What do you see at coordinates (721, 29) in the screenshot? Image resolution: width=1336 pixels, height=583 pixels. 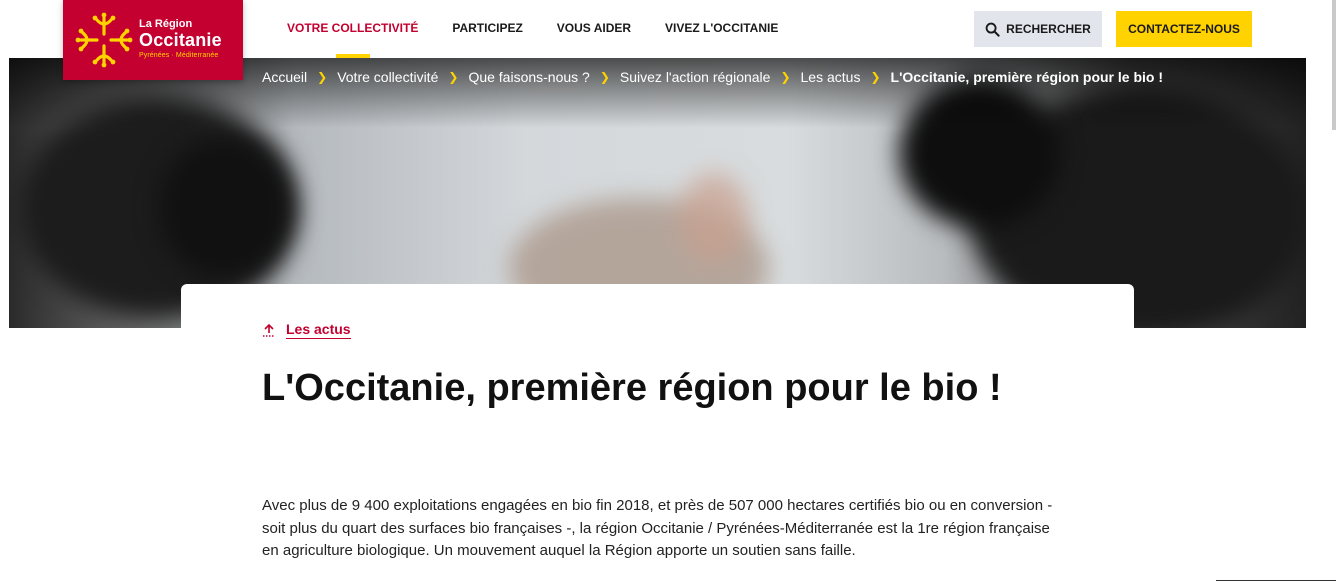 I see `nav-item-vivez-occitanie: VIVEZ L'OCCITANIE` at bounding box center [721, 29].